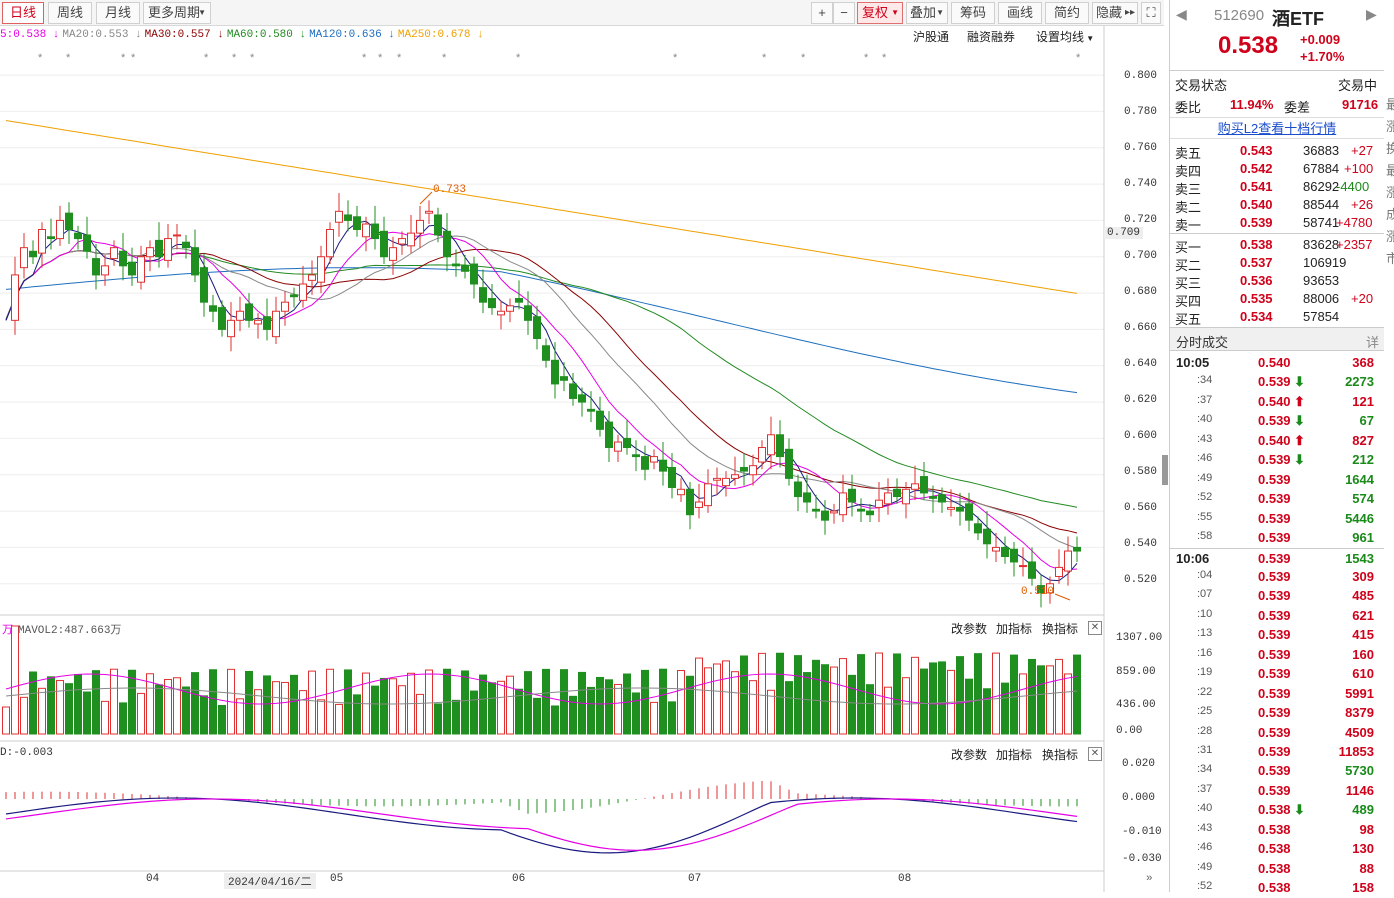 The image size is (1394, 898). What do you see at coordinates (923, 12) in the screenshot?
I see `overlay-label: 叠加` at bounding box center [923, 12].